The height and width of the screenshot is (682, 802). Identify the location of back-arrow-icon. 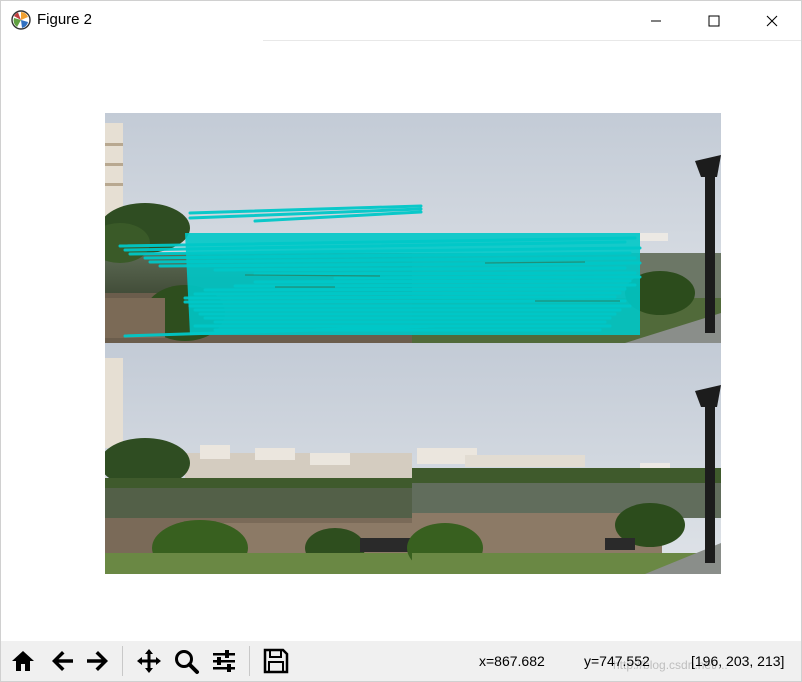
(62, 661).